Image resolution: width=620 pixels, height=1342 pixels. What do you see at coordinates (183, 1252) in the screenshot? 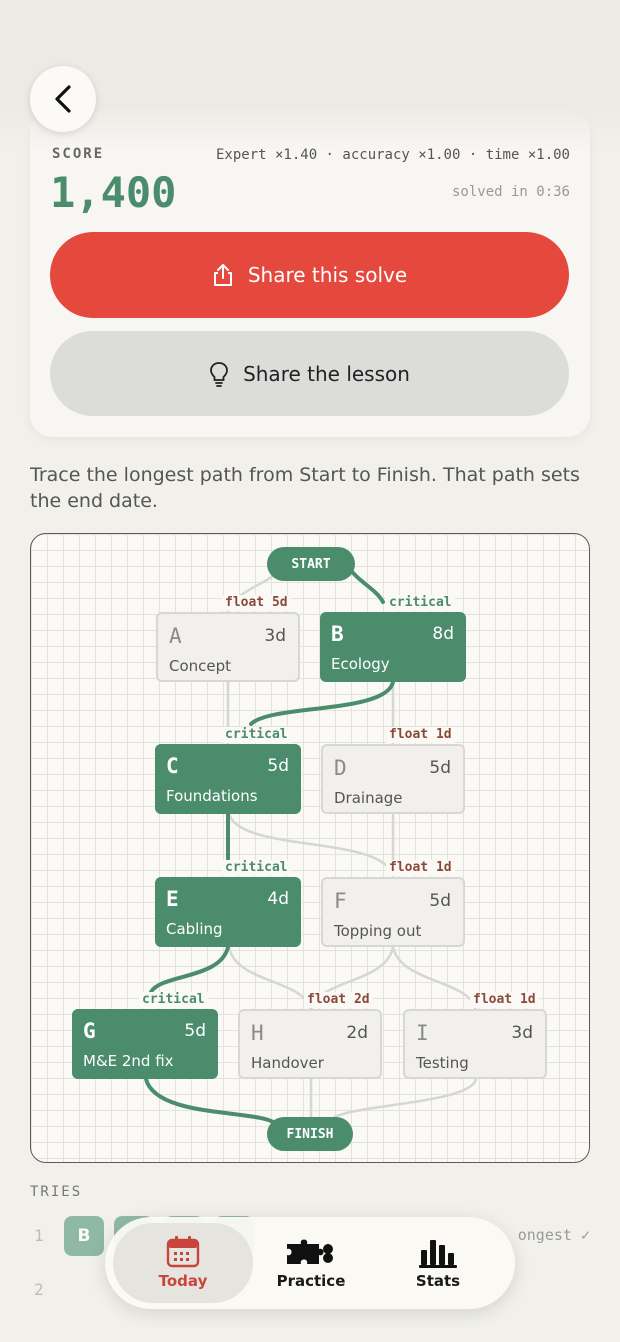
I see `calendar-icon` at bounding box center [183, 1252].